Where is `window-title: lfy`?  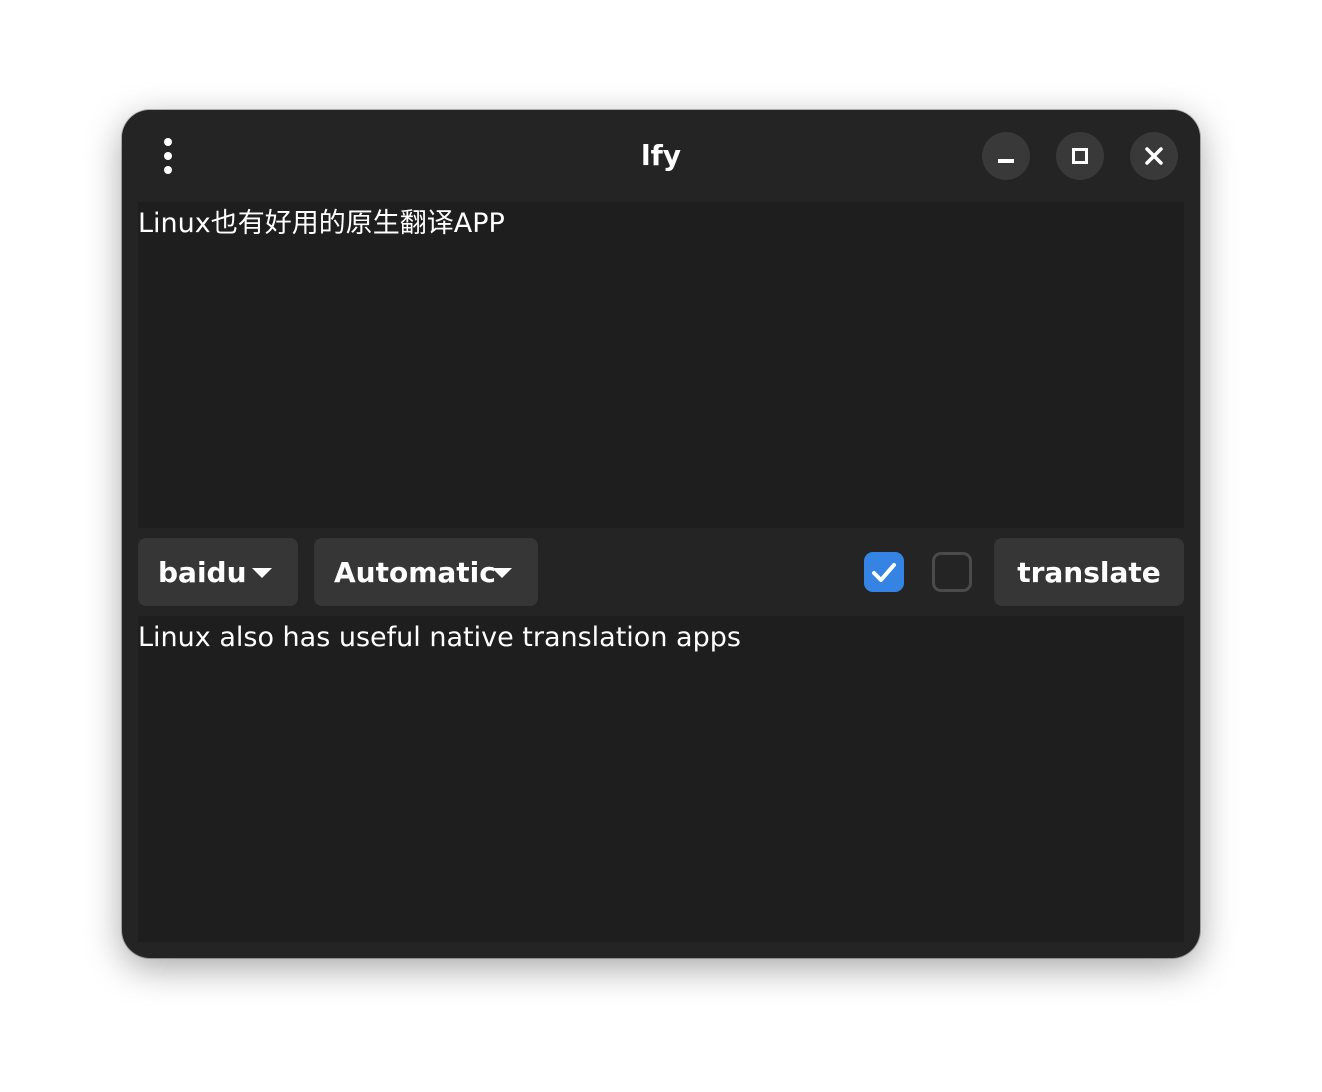 window-title: lfy is located at coordinates (661, 155).